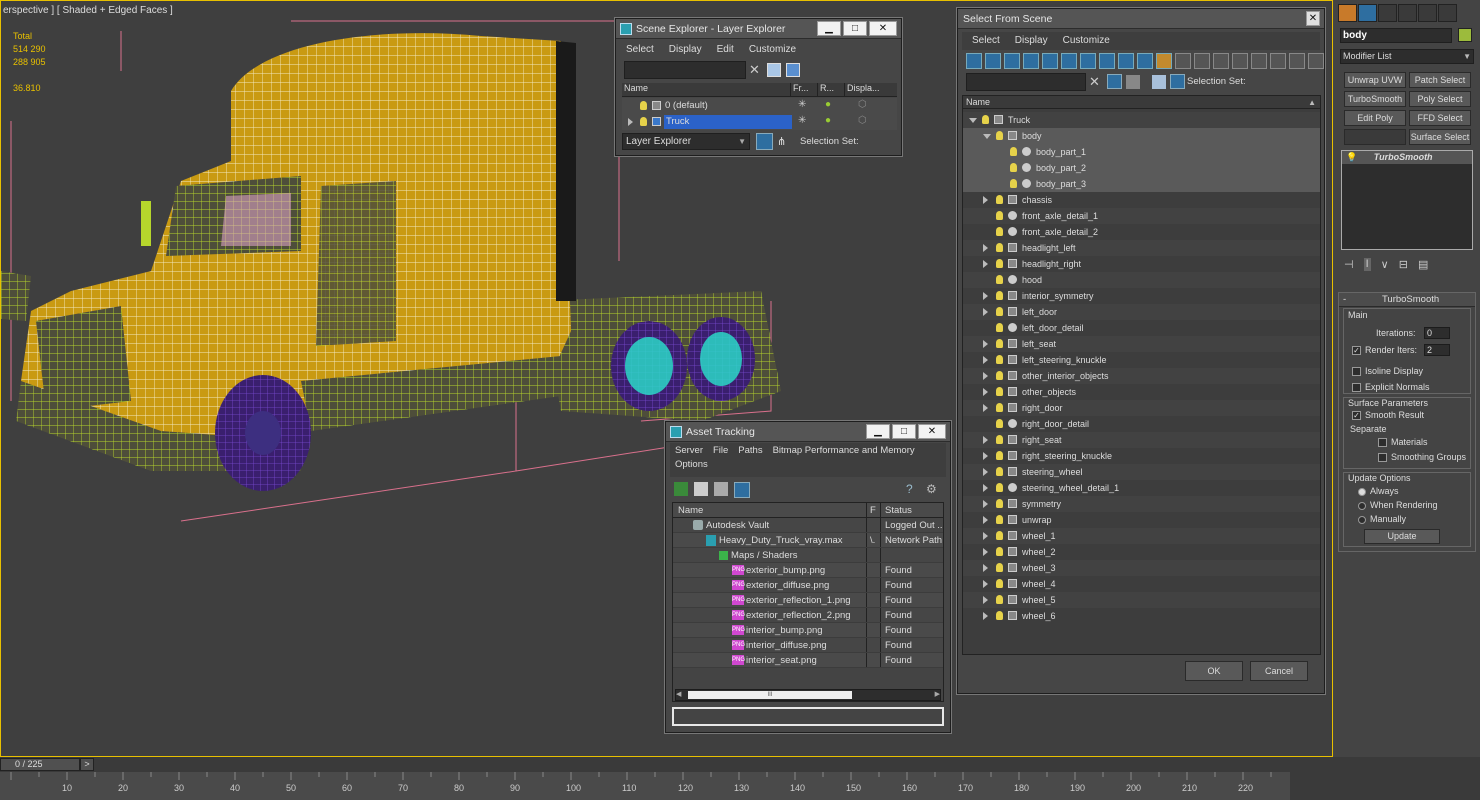 This screenshot has width=1480, height=800. What do you see at coordinates (1385, 264) in the screenshot?
I see `make-unique-icon: ∨` at bounding box center [1385, 264].